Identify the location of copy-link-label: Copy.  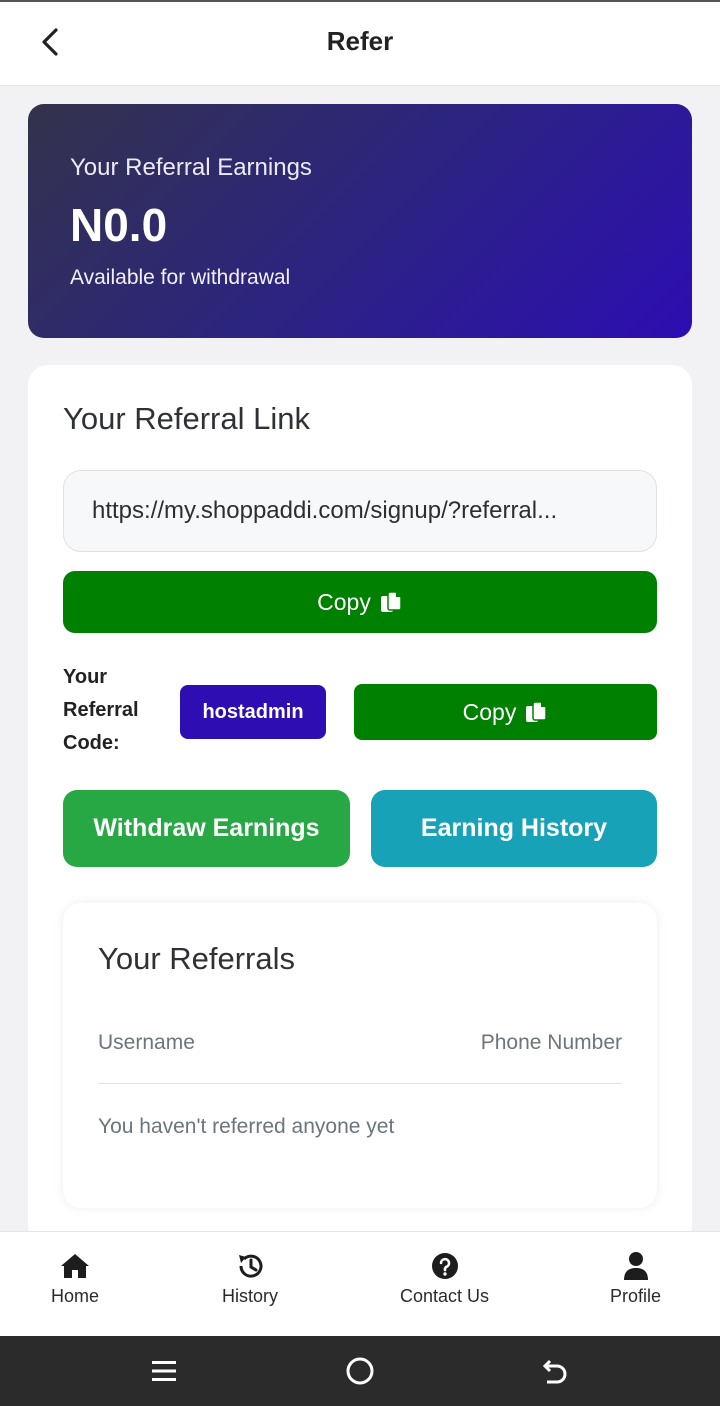
(344, 601).